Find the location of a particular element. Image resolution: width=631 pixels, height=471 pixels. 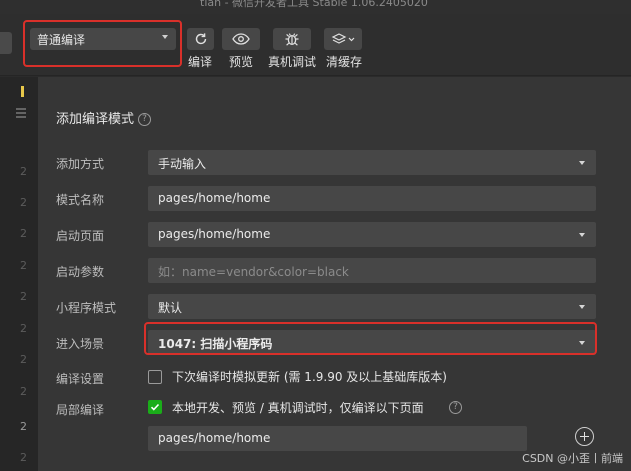

remote-debug-button is located at coordinates (292, 39).